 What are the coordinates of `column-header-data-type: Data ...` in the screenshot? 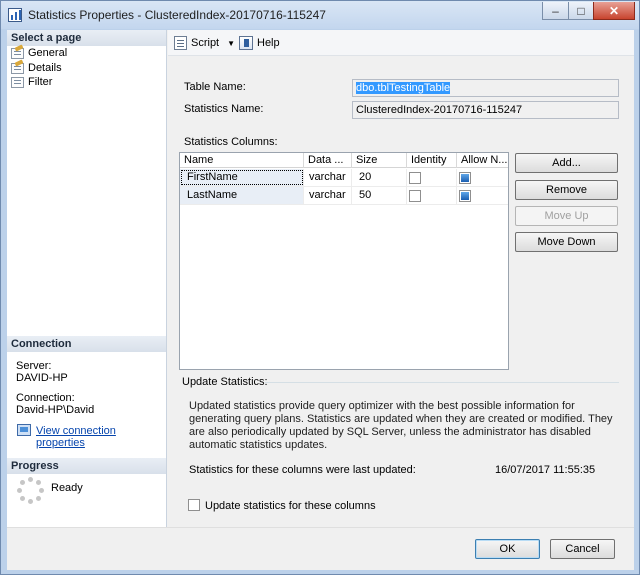 It's located at (328, 160).